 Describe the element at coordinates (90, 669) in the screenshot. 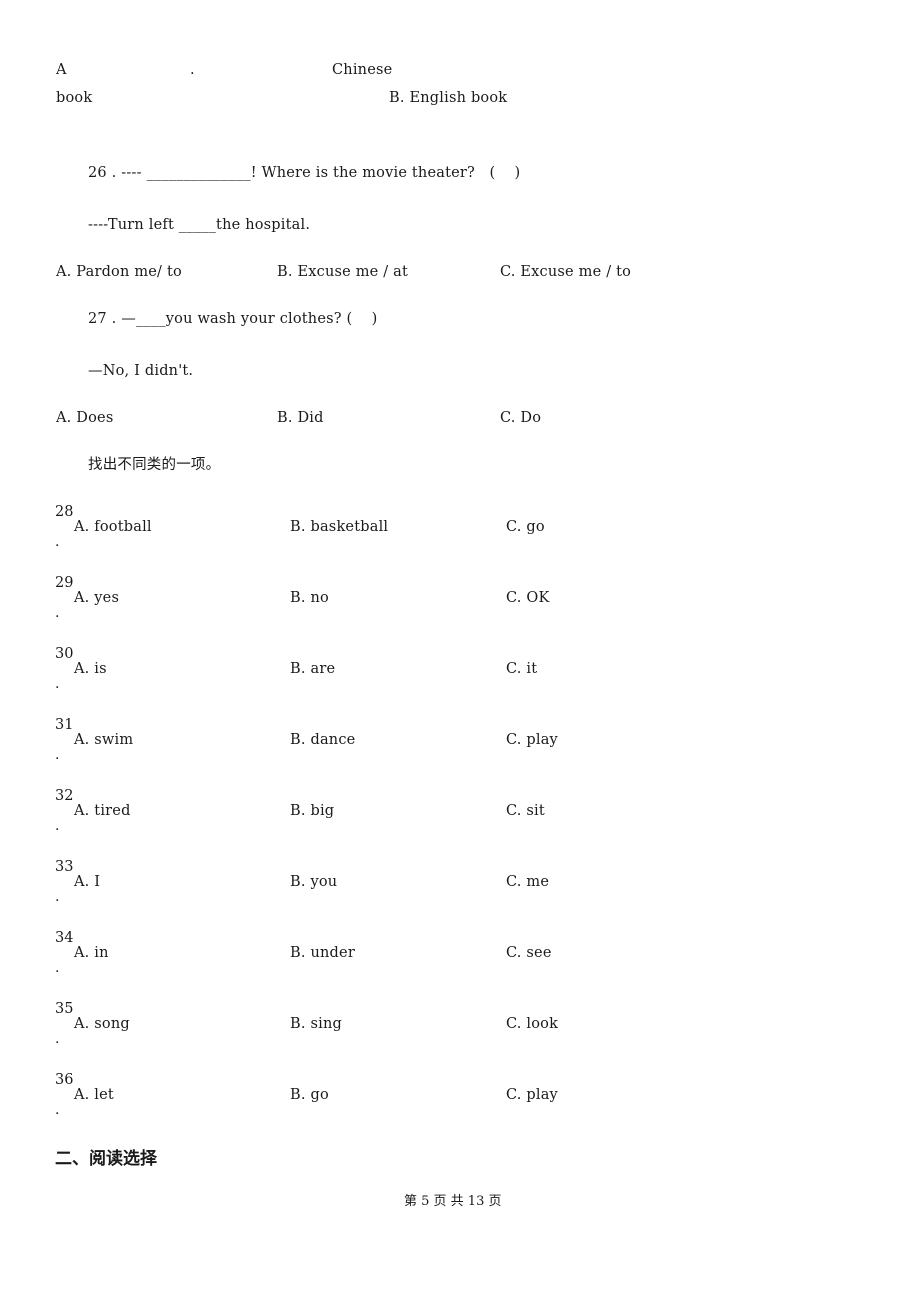

I see `option-a: A. is` at that location.